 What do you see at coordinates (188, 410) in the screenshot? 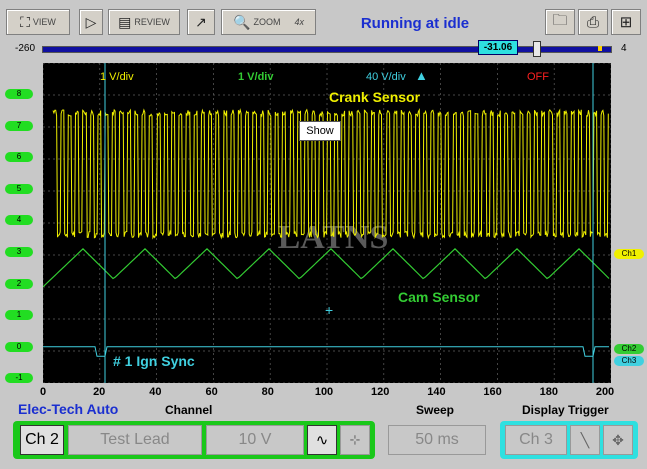
I see `channel-group-label: Channel` at bounding box center [188, 410].